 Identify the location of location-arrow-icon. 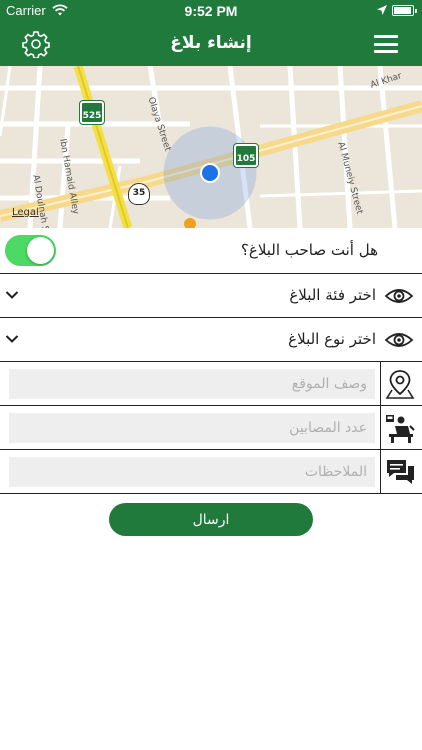
(382, 10).